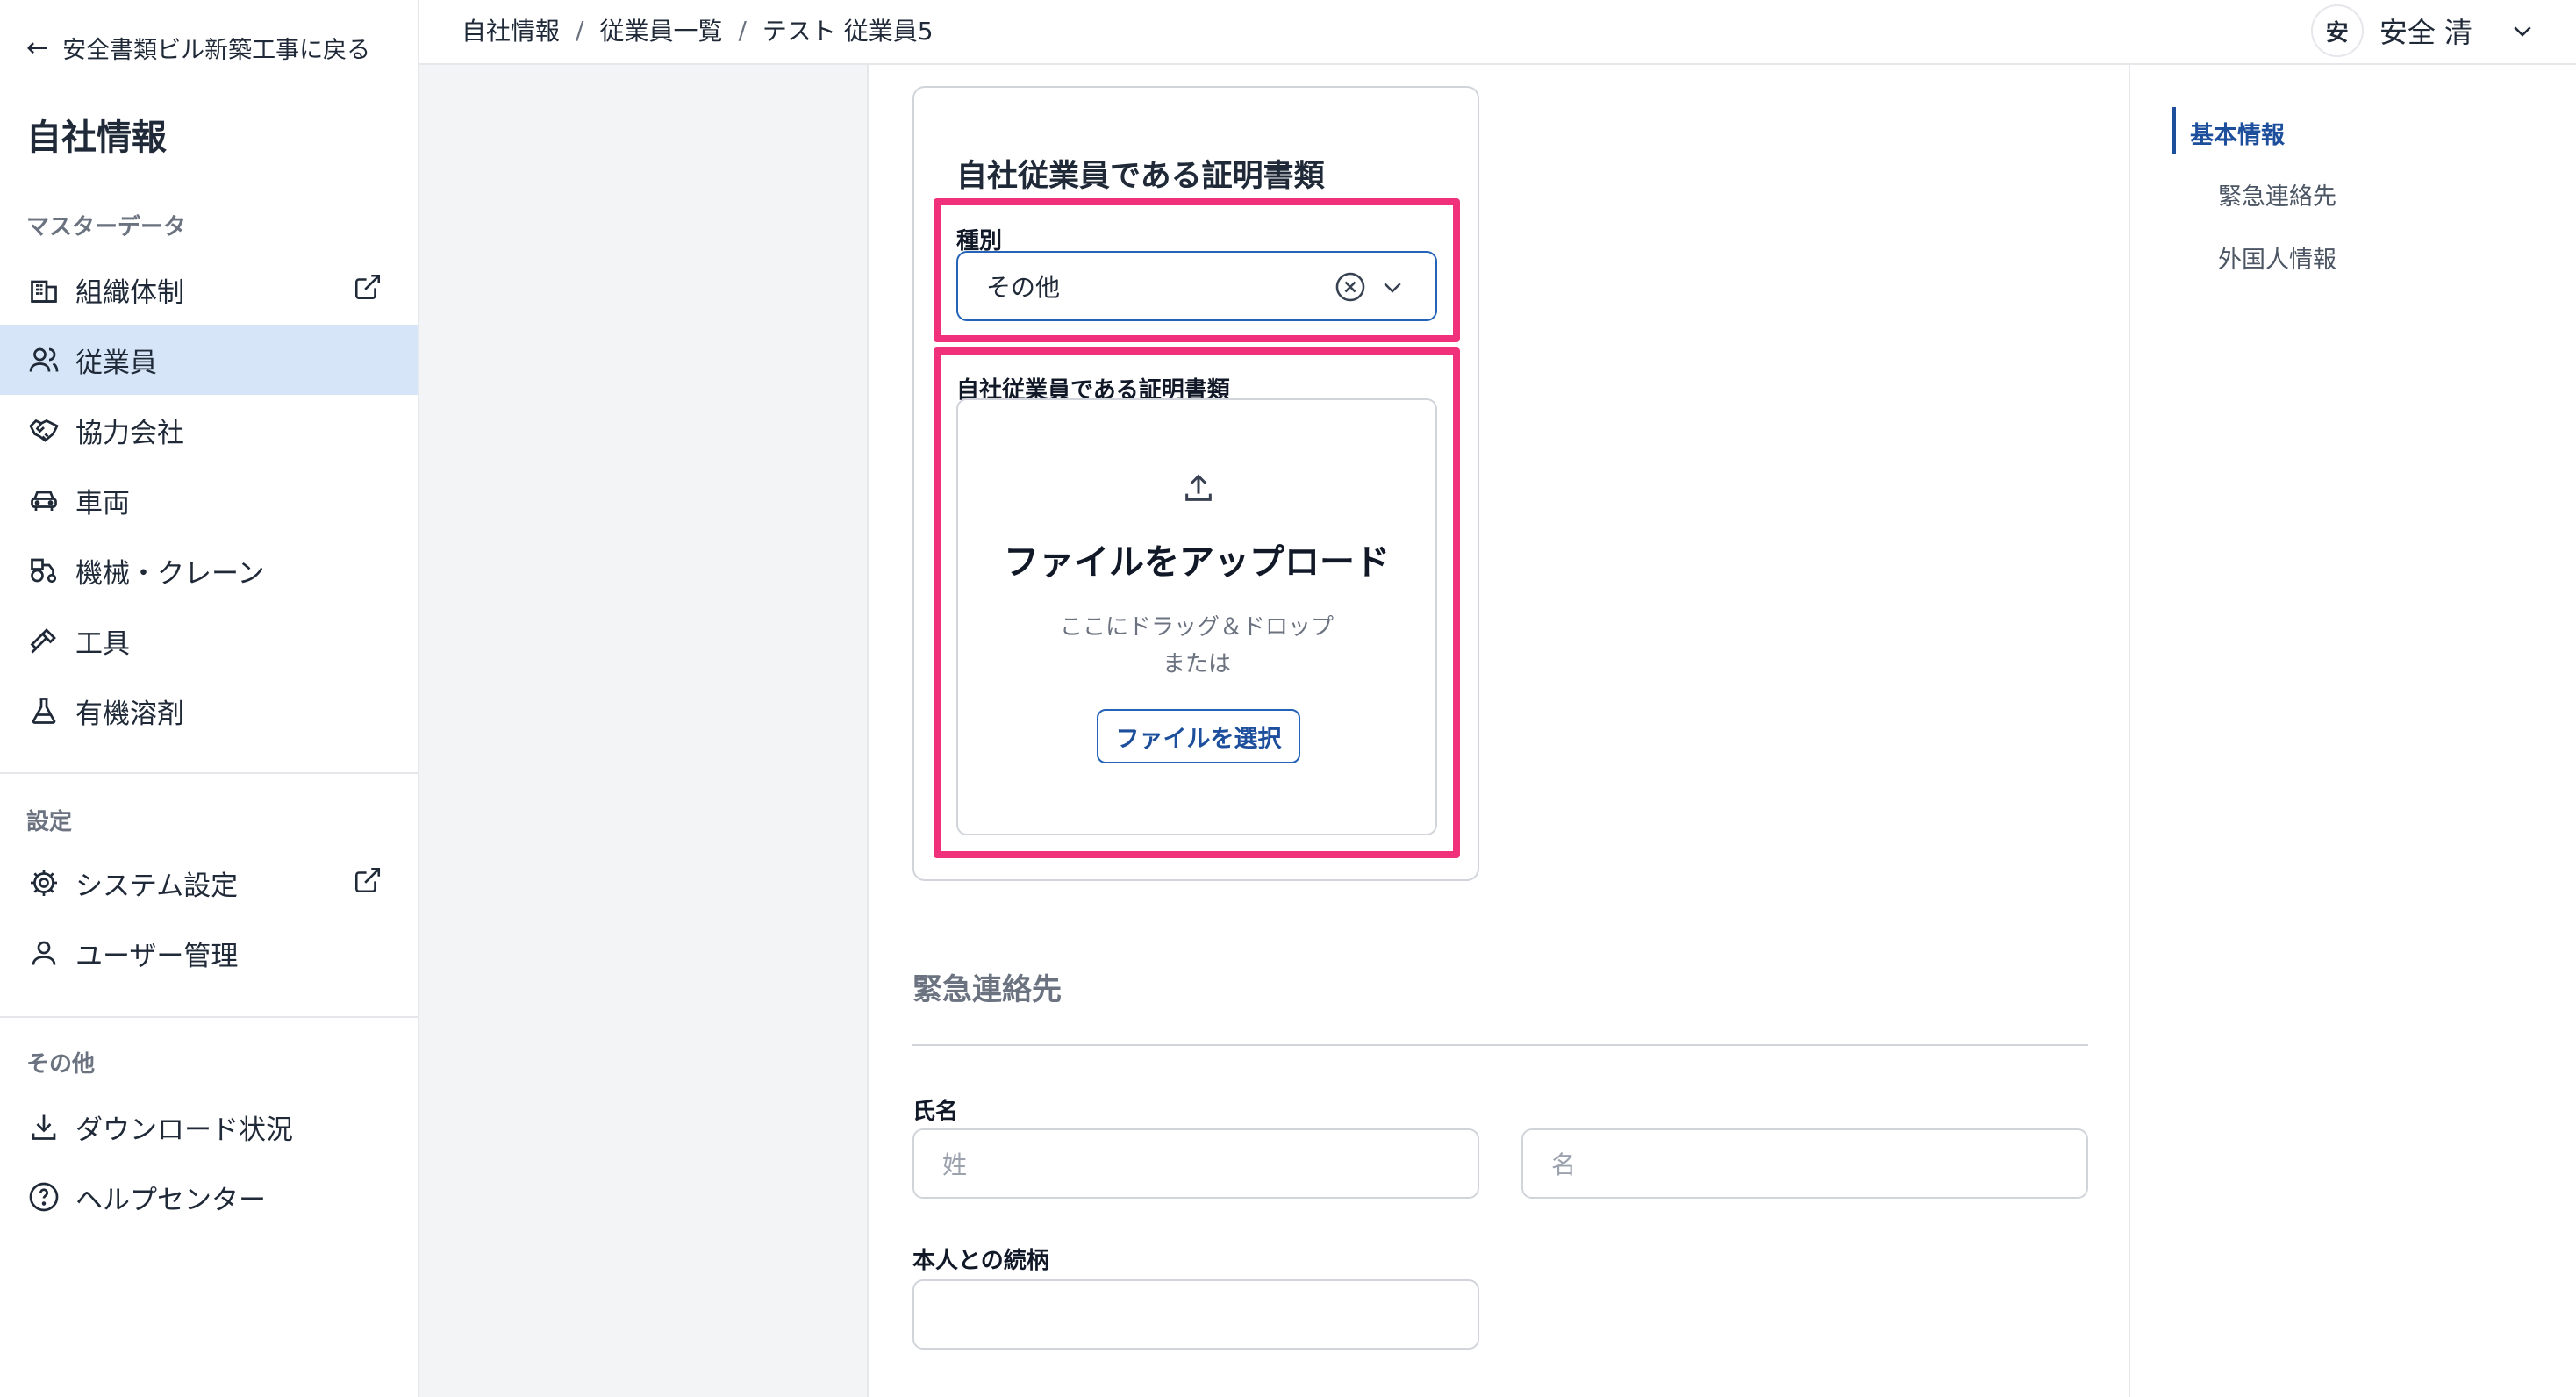 This screenshot has width=2576, height=1397. What do you see at coordinates (209, 500) in the screenshot?
I see `sidebar-item-vehicles: 車両` at bounding box center [209, 500].